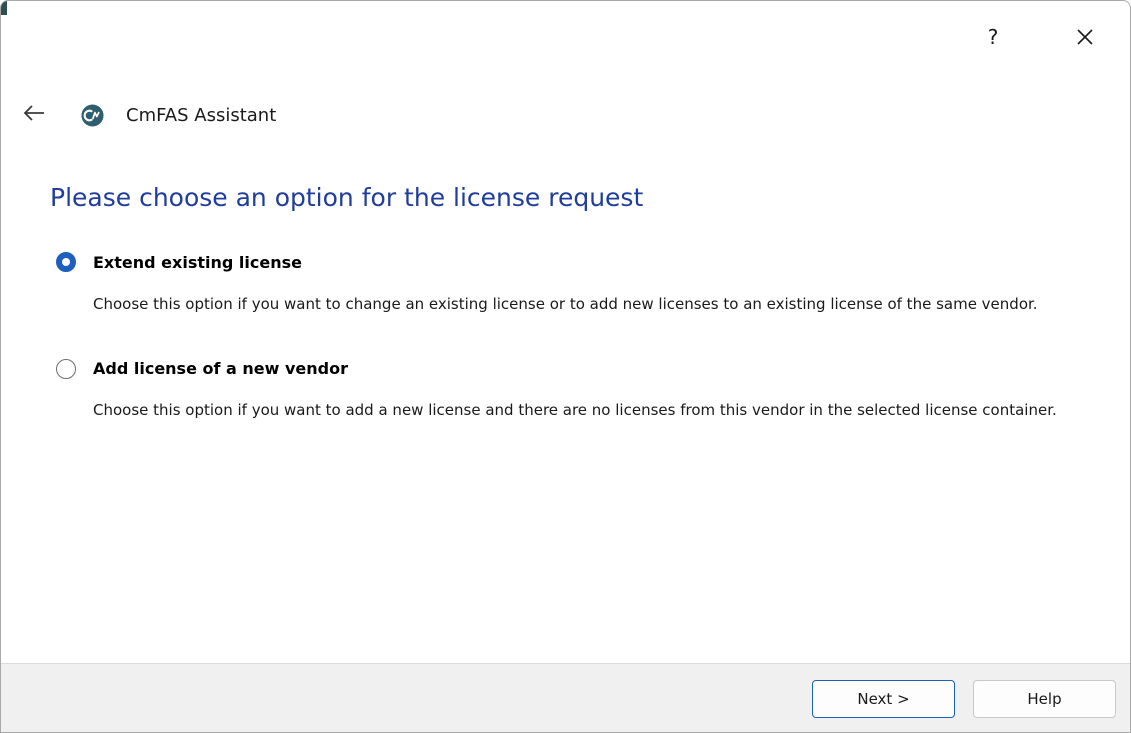 This screenshot has height=733, width=1131. Describe the element at coordinates (66, 369) in the screenshot. I see `radio-add-new-vendor` at that location.